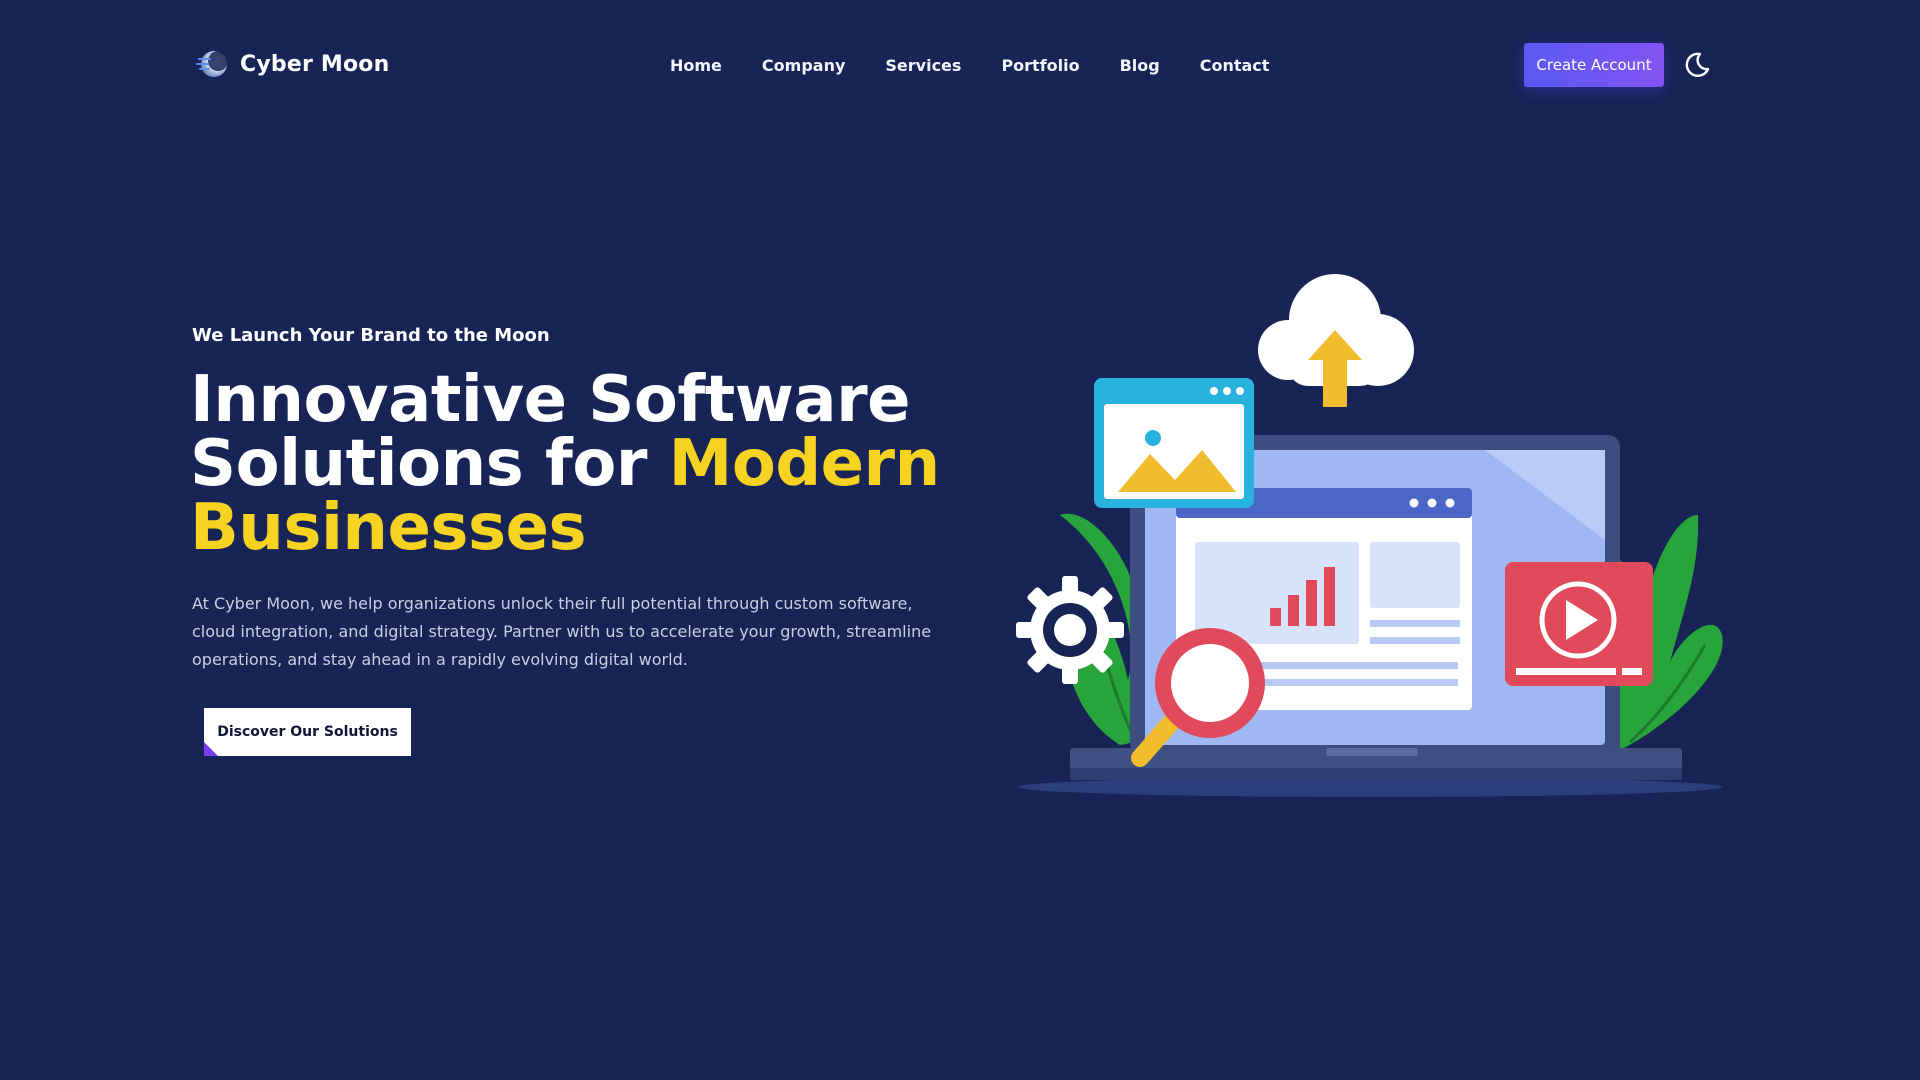  What do you see at coordinates (696, 65) in the screenshot?
I see `nav-item-home: Home` at bounding box center [696, 65].